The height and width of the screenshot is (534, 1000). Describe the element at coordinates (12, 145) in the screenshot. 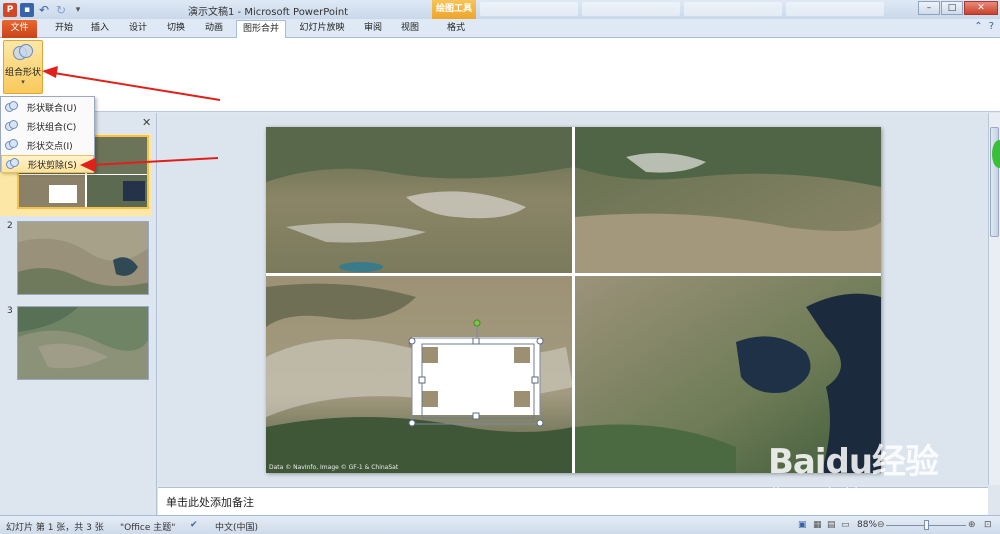

I see `shape-intersect-icon` at that location.